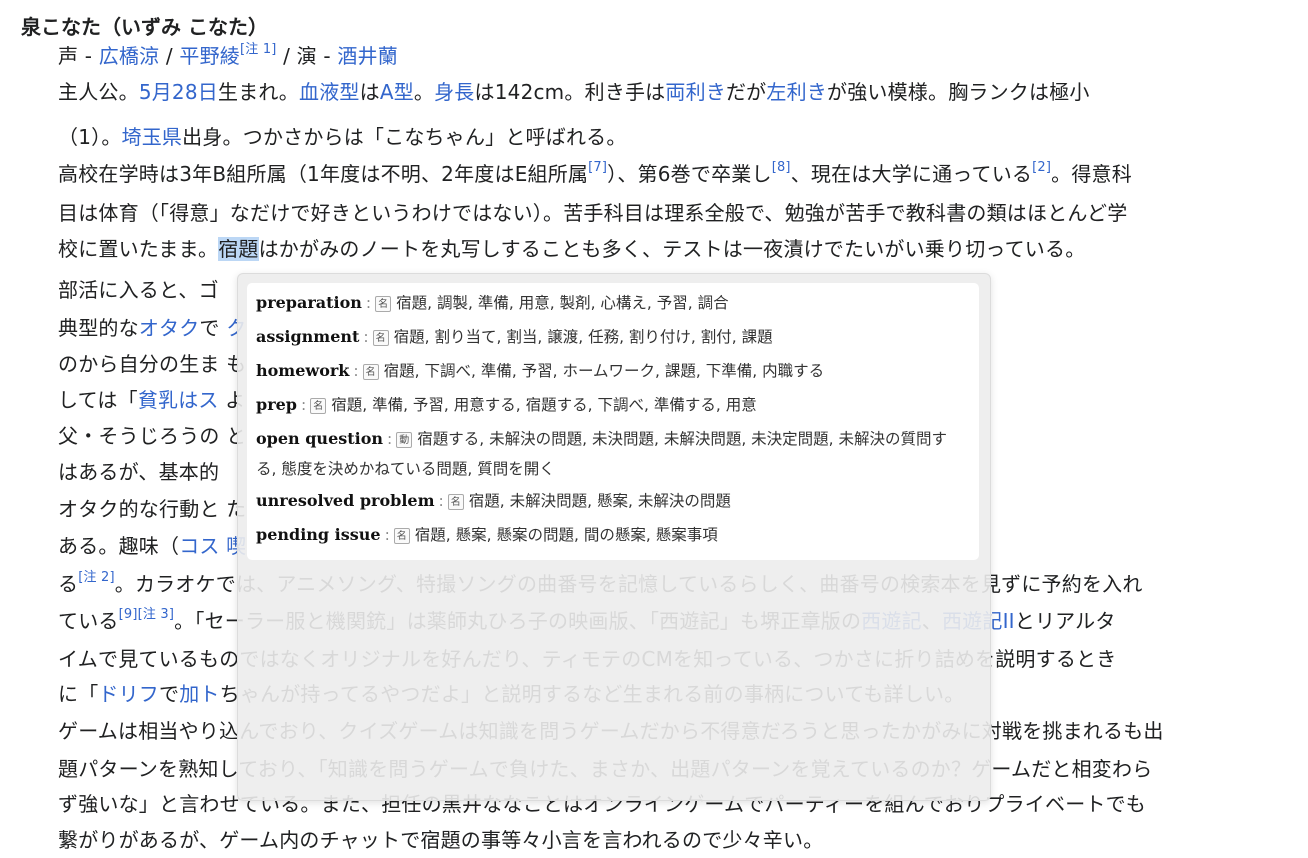  Describe the element at coordinates (78, 694) in the screenshot. I see `text-run: に「` at that location.